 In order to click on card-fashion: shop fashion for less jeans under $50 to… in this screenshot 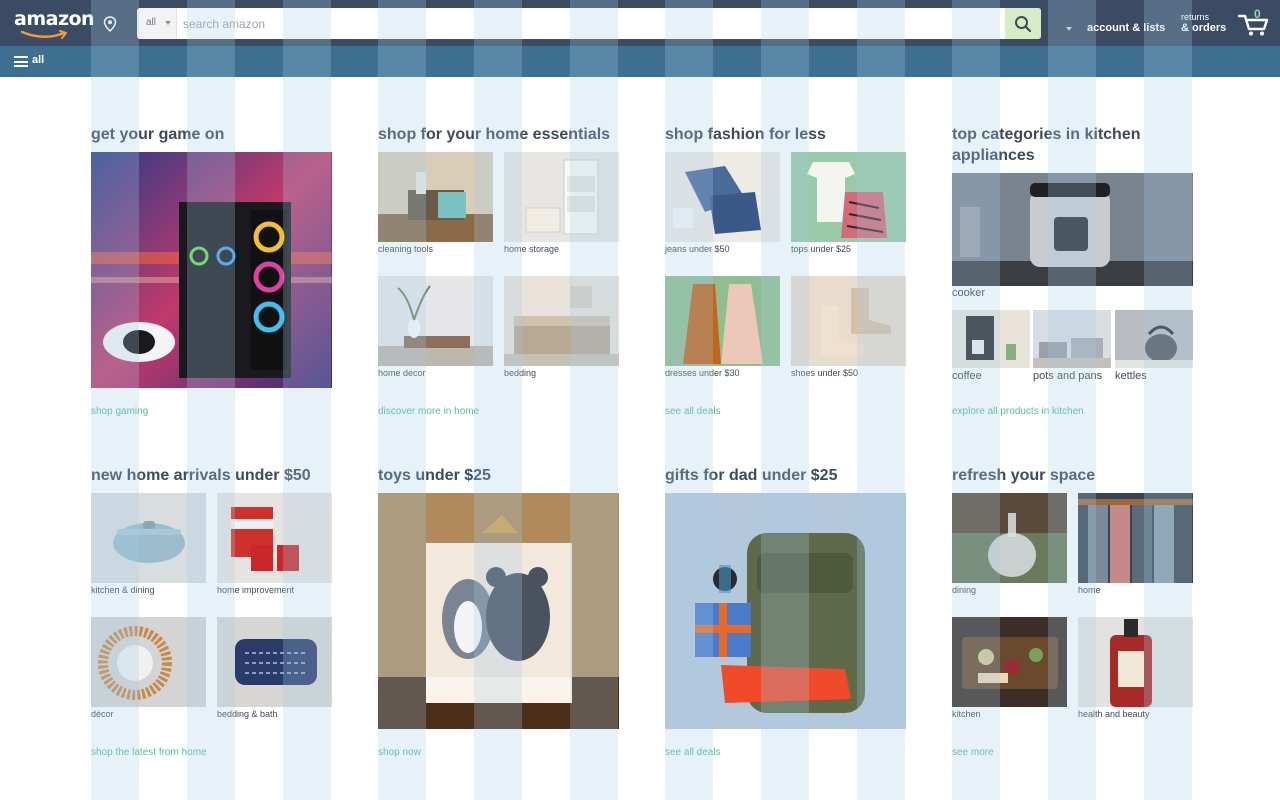, I will do `click(786, 274)`.